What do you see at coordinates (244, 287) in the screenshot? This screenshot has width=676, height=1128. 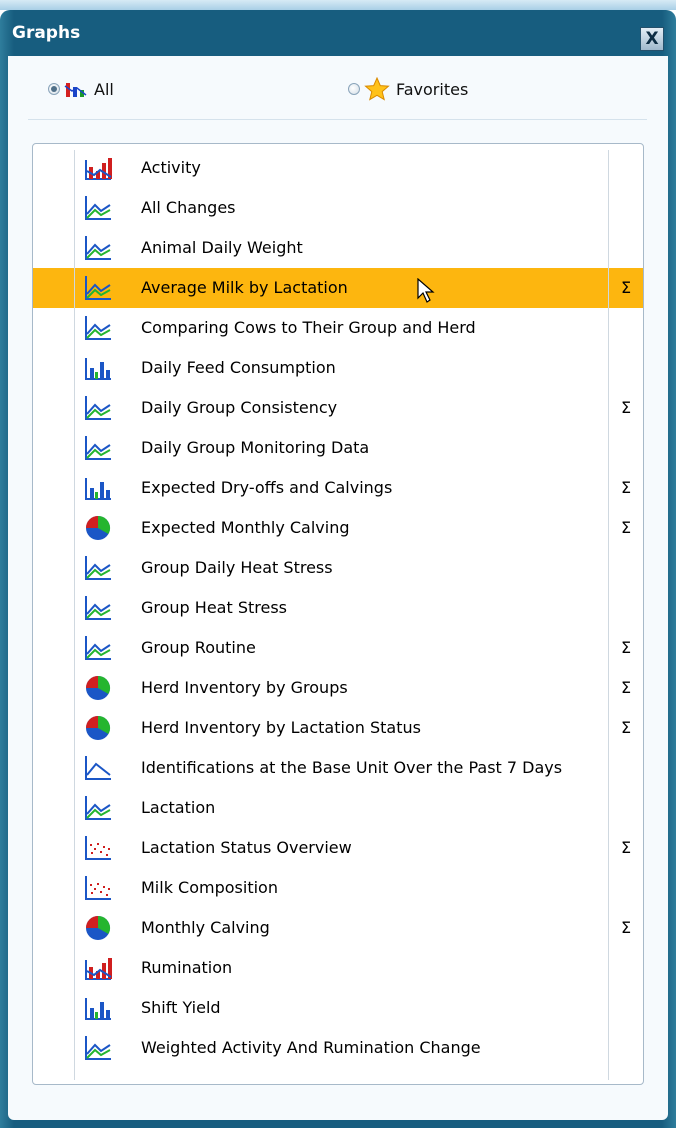 I see `graph-list-item-label: Average Milk by Lactation` at bounding box center [244, 287].